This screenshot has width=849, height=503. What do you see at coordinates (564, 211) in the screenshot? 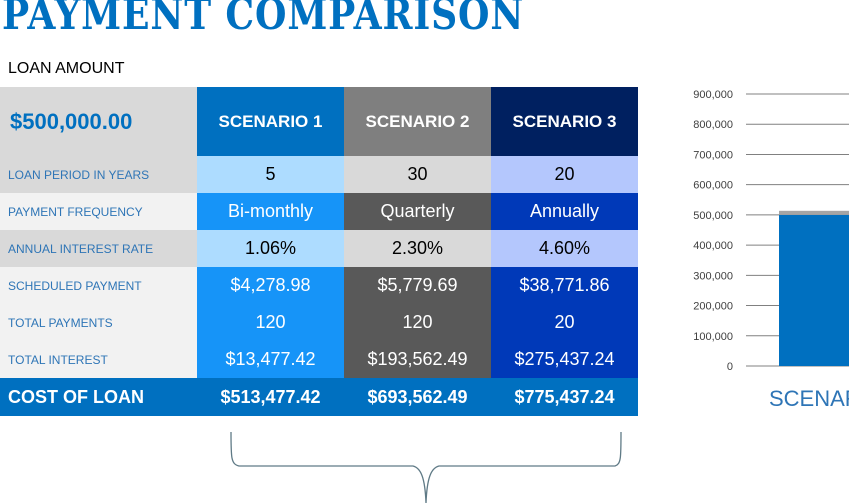
I see `scenario-3-payment-frequency: Annually` at bounding box center [564, 211].